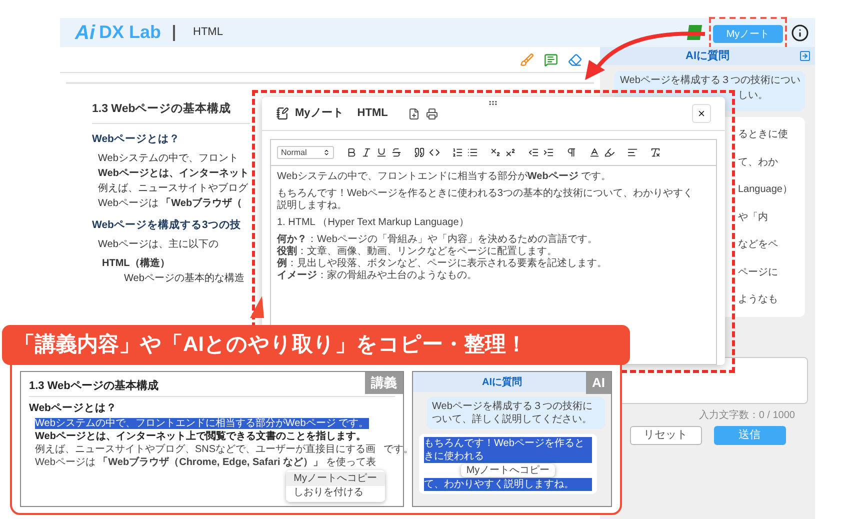  I want to click on pilcrow-icon, so click(571, 152).